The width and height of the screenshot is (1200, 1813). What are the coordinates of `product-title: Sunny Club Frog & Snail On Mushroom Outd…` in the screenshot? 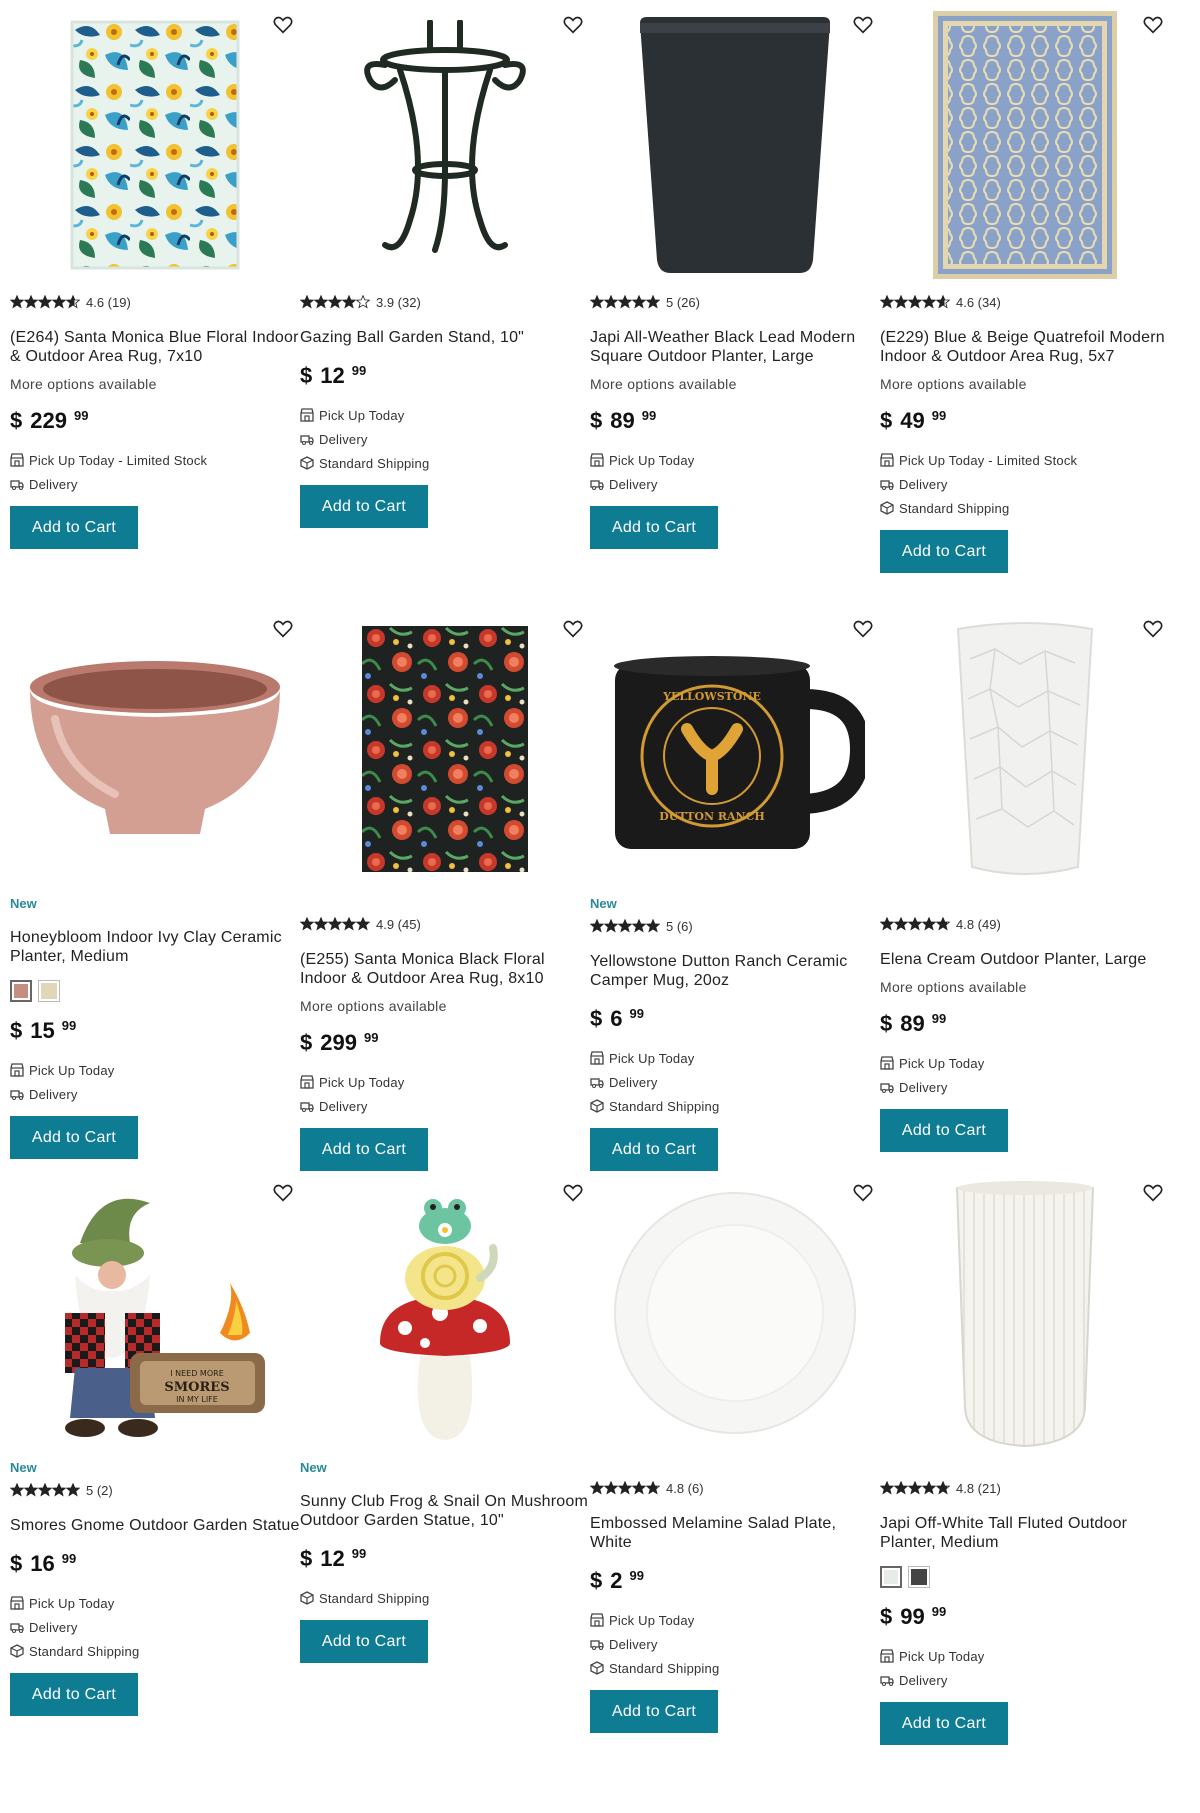 It's located at (445, 1511).